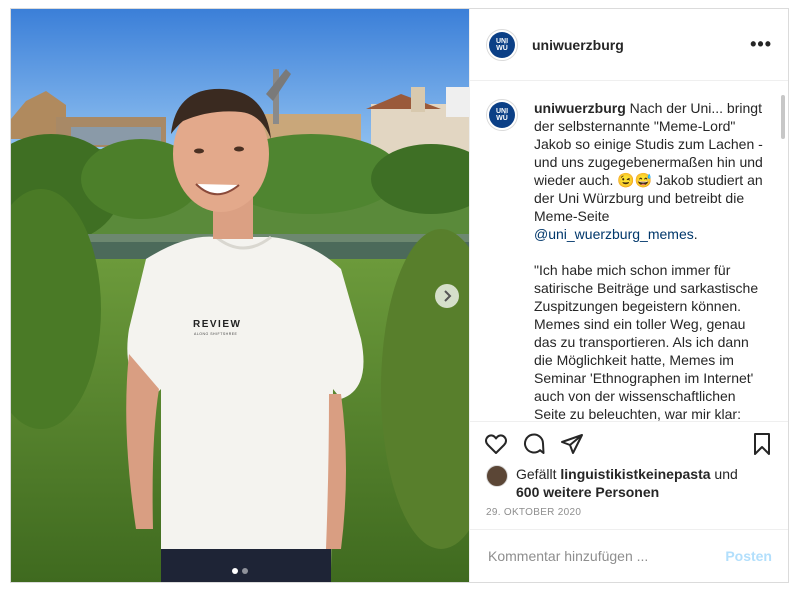 The width and height of the screenshot is (800, 593). Describe the element at coordinates (748, 556) in the screenshot. I see `post-comment-button: Posten` at that location.